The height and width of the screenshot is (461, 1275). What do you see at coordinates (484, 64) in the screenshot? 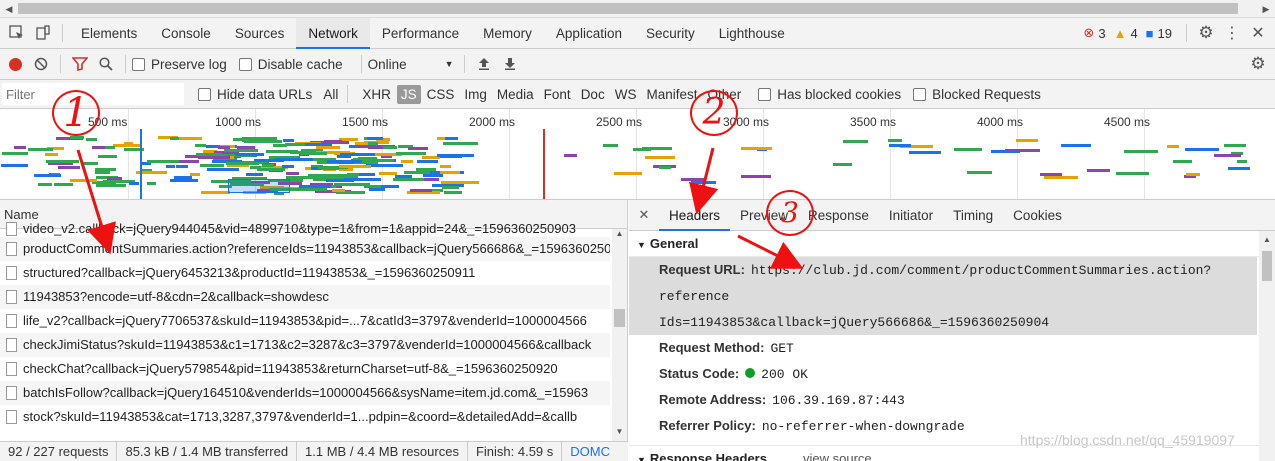
I see `import-har-icon` at bounding box center [484, 64].